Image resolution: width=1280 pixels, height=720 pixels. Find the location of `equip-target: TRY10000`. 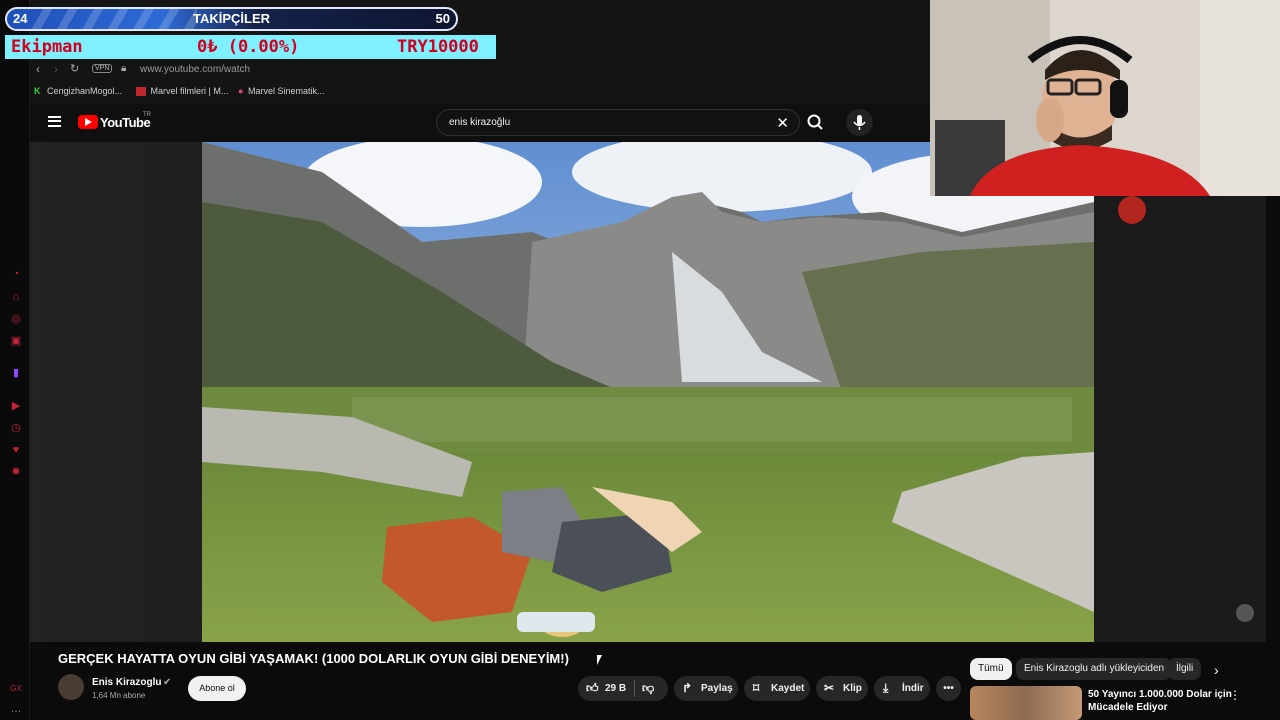

equip-target: TRY10000 is located at coordinates (438, 47).